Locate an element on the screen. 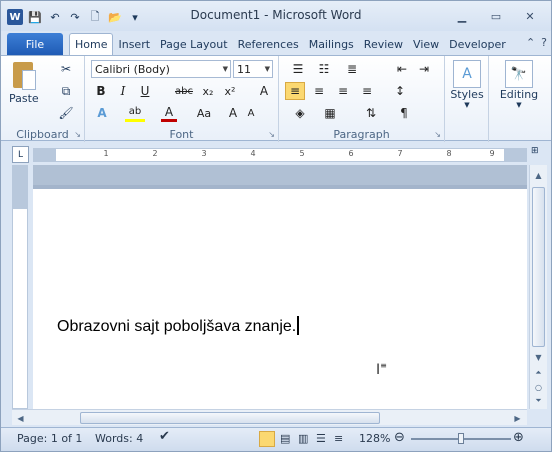 Image resolution: width=552 pixels, height=452 pixels. numbering-icon: ☷ is located at coordinates (324, 69).